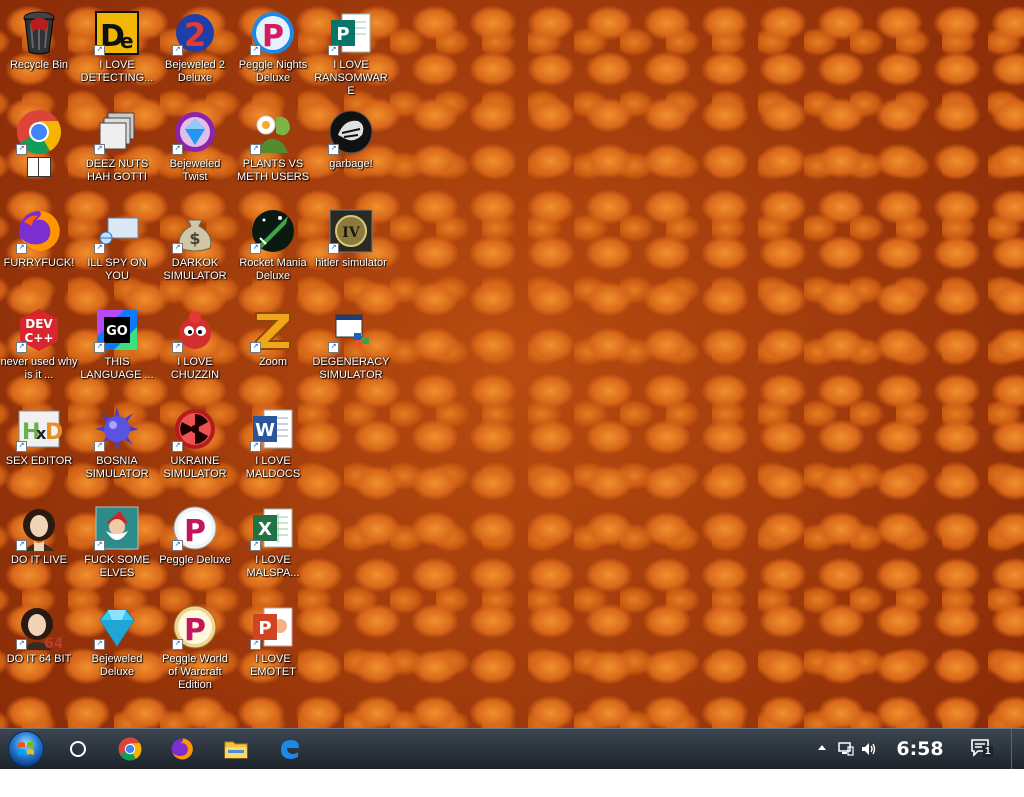  I want to click on cortana-button, so click(78, 749).